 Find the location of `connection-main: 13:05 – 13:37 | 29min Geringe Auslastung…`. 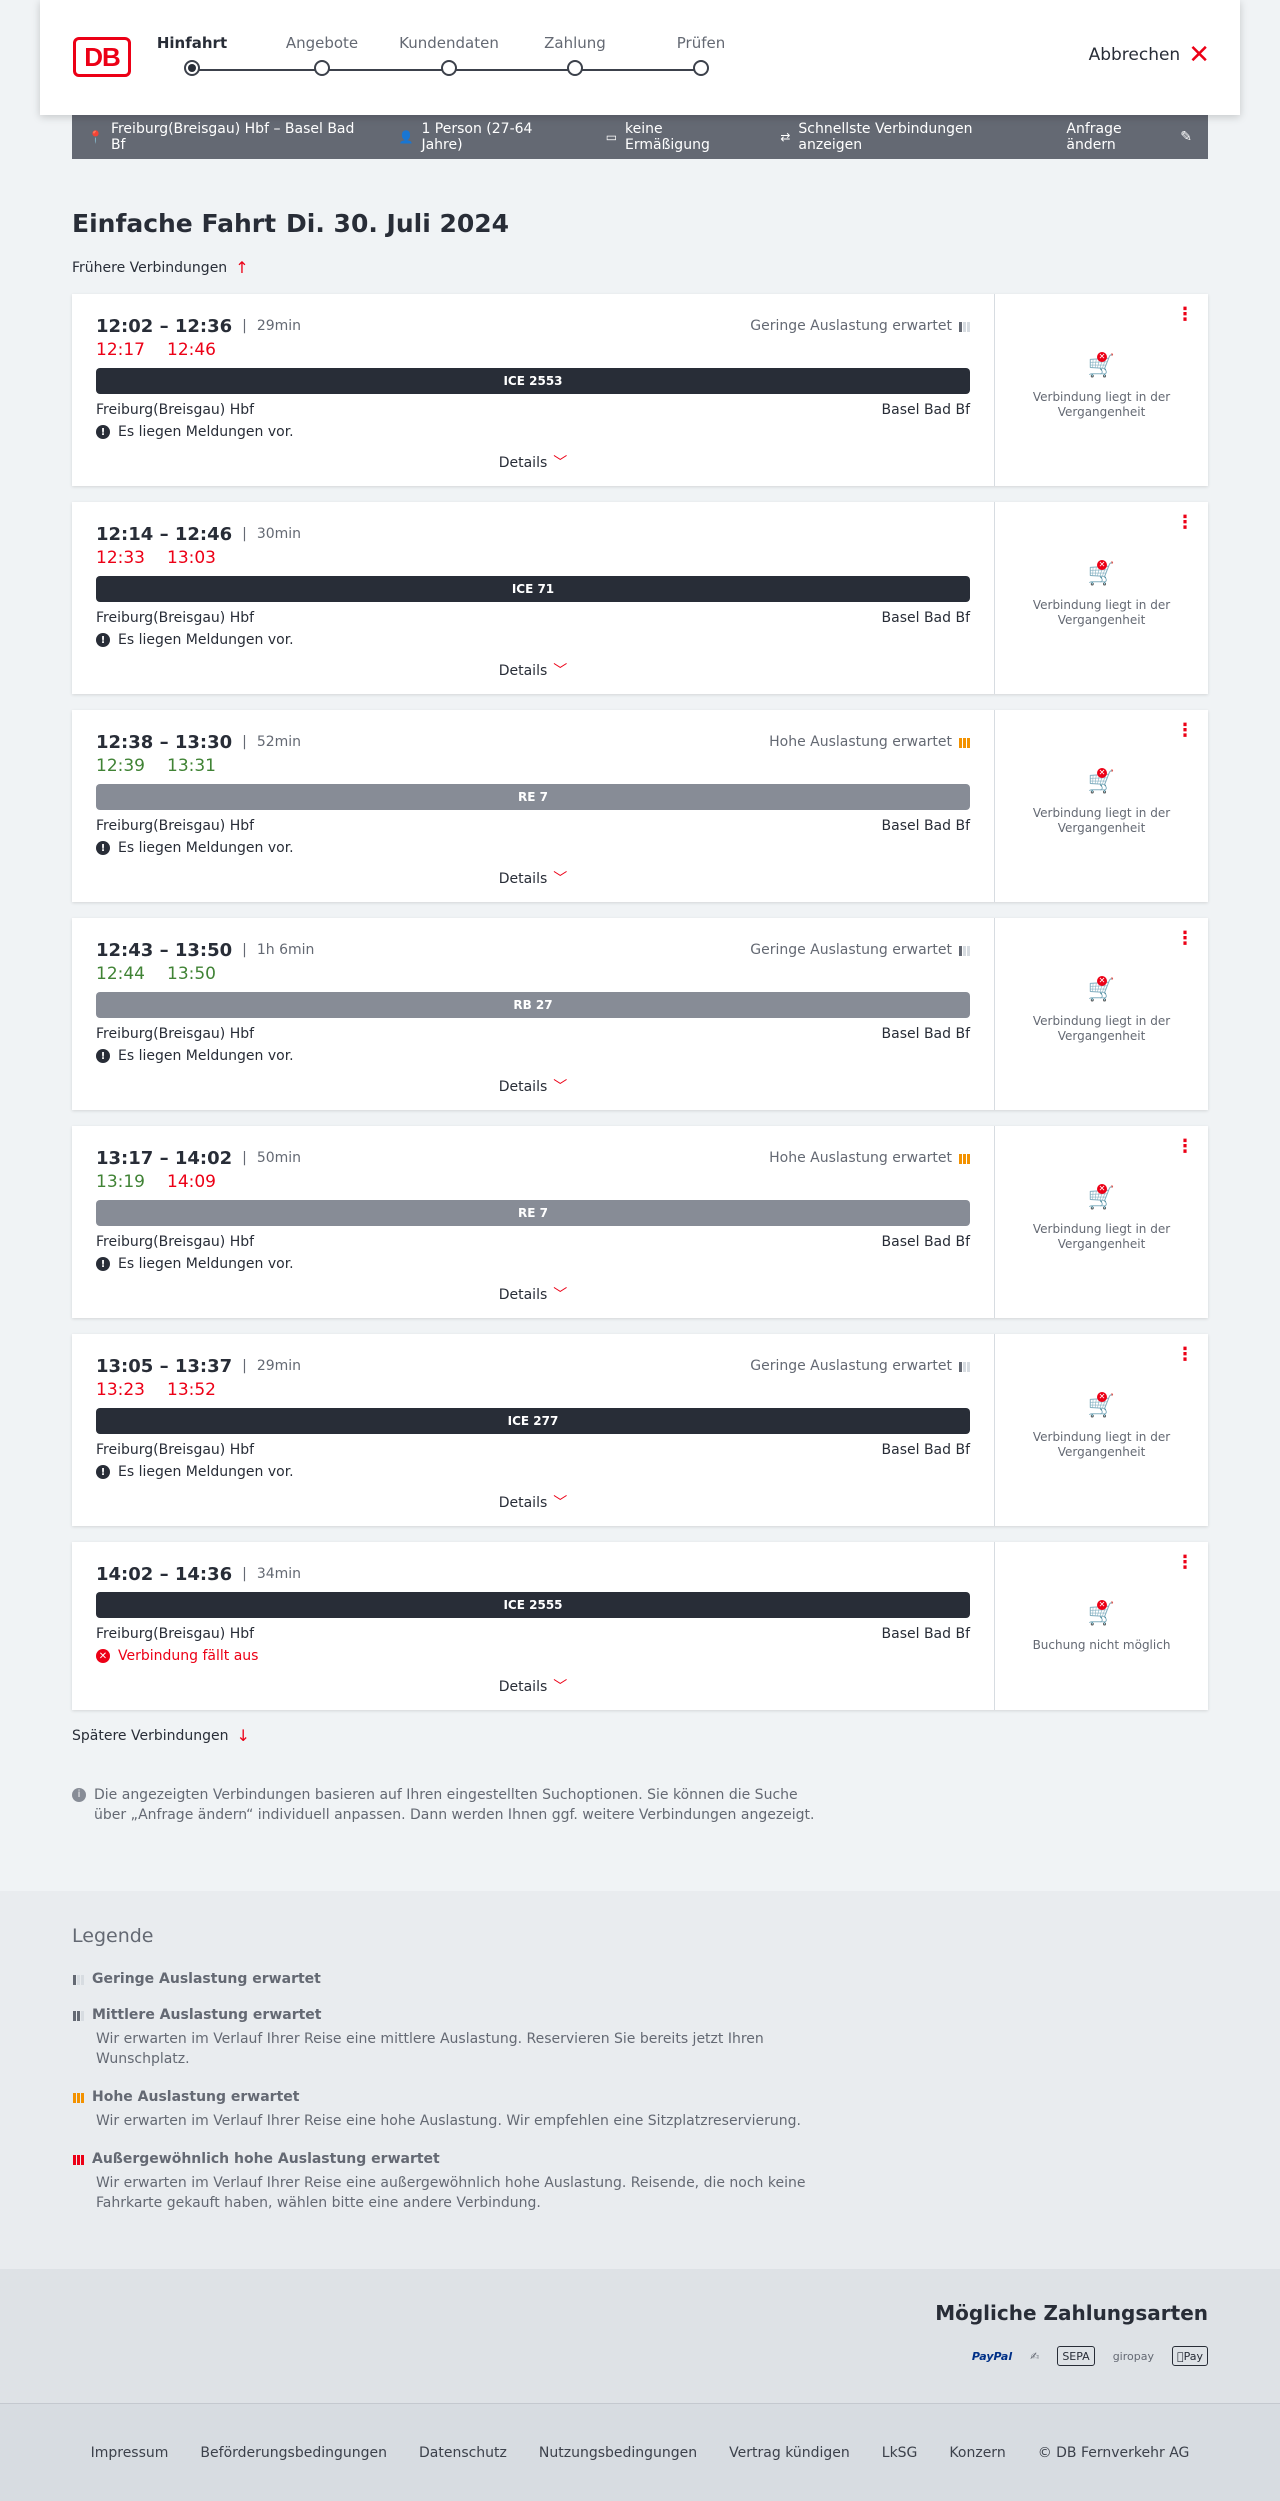

connection-main: 13:05 – 13:37 | 29min Geringe Auslastung… is located at coordinates (533, 1430).